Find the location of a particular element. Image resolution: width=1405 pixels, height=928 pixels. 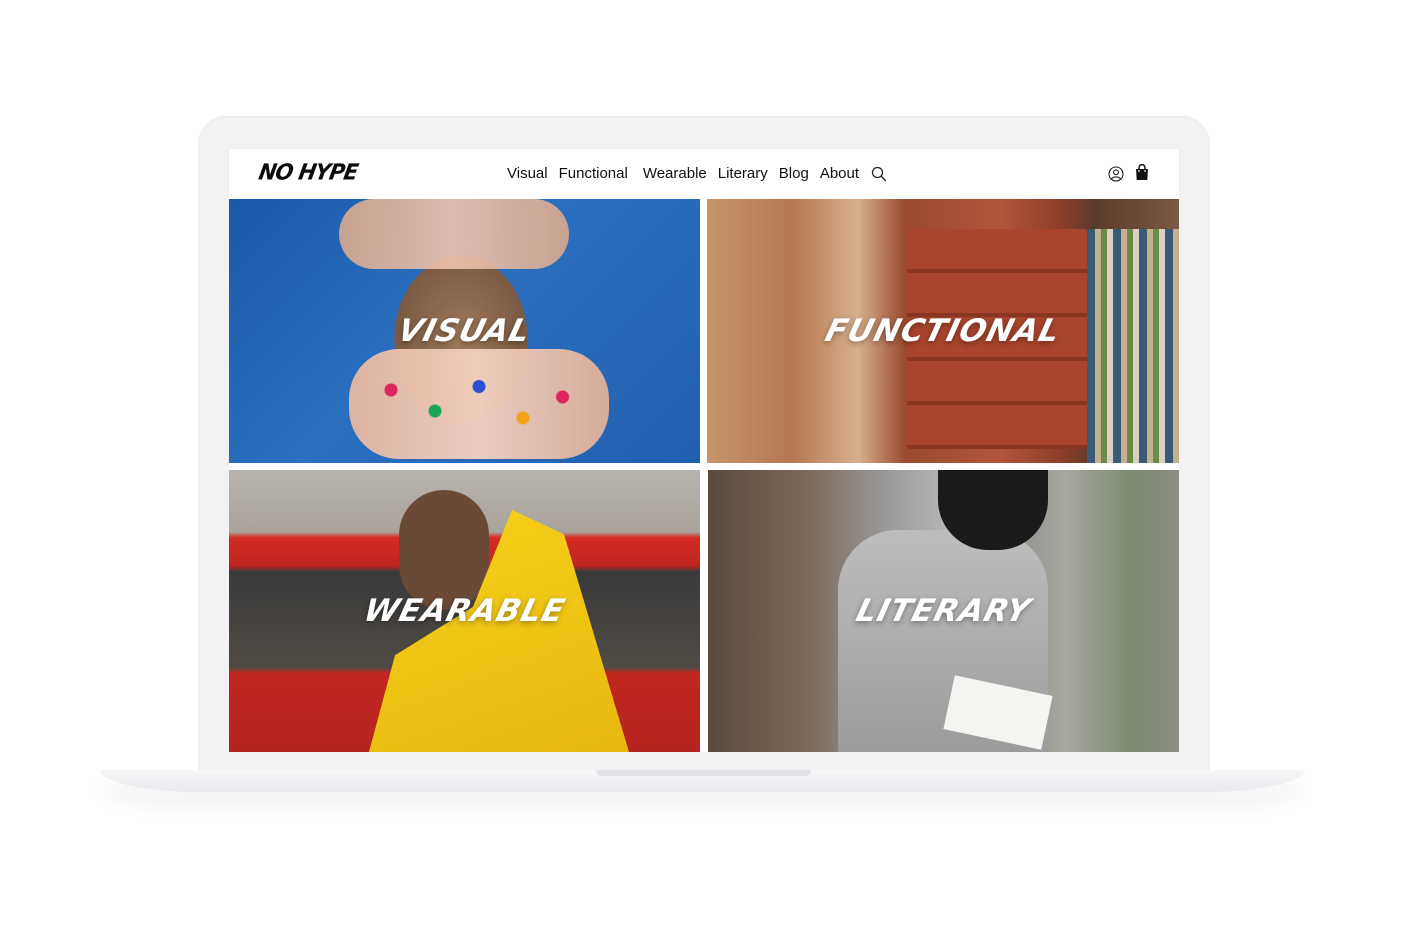

nav-link-literary: Literary is located at coordinates (743, 173).